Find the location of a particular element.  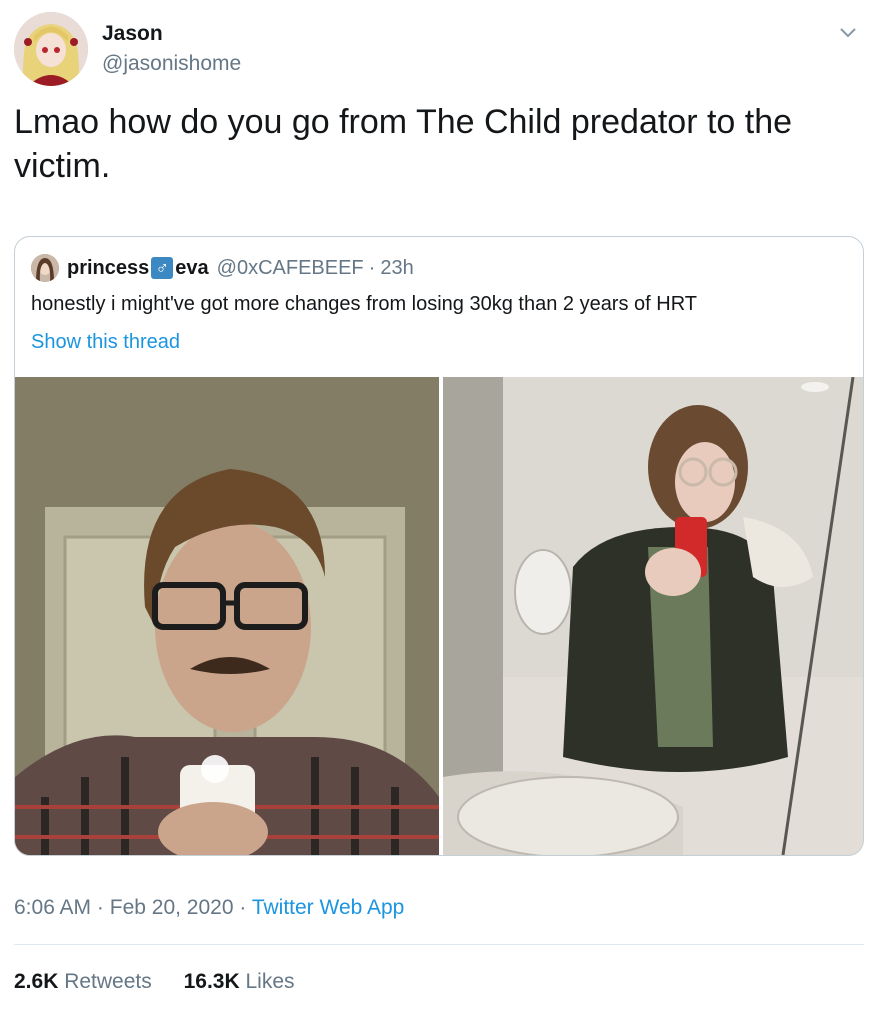

tweet-date: Feb 20, 2020 is located at coordinates (172, 907).